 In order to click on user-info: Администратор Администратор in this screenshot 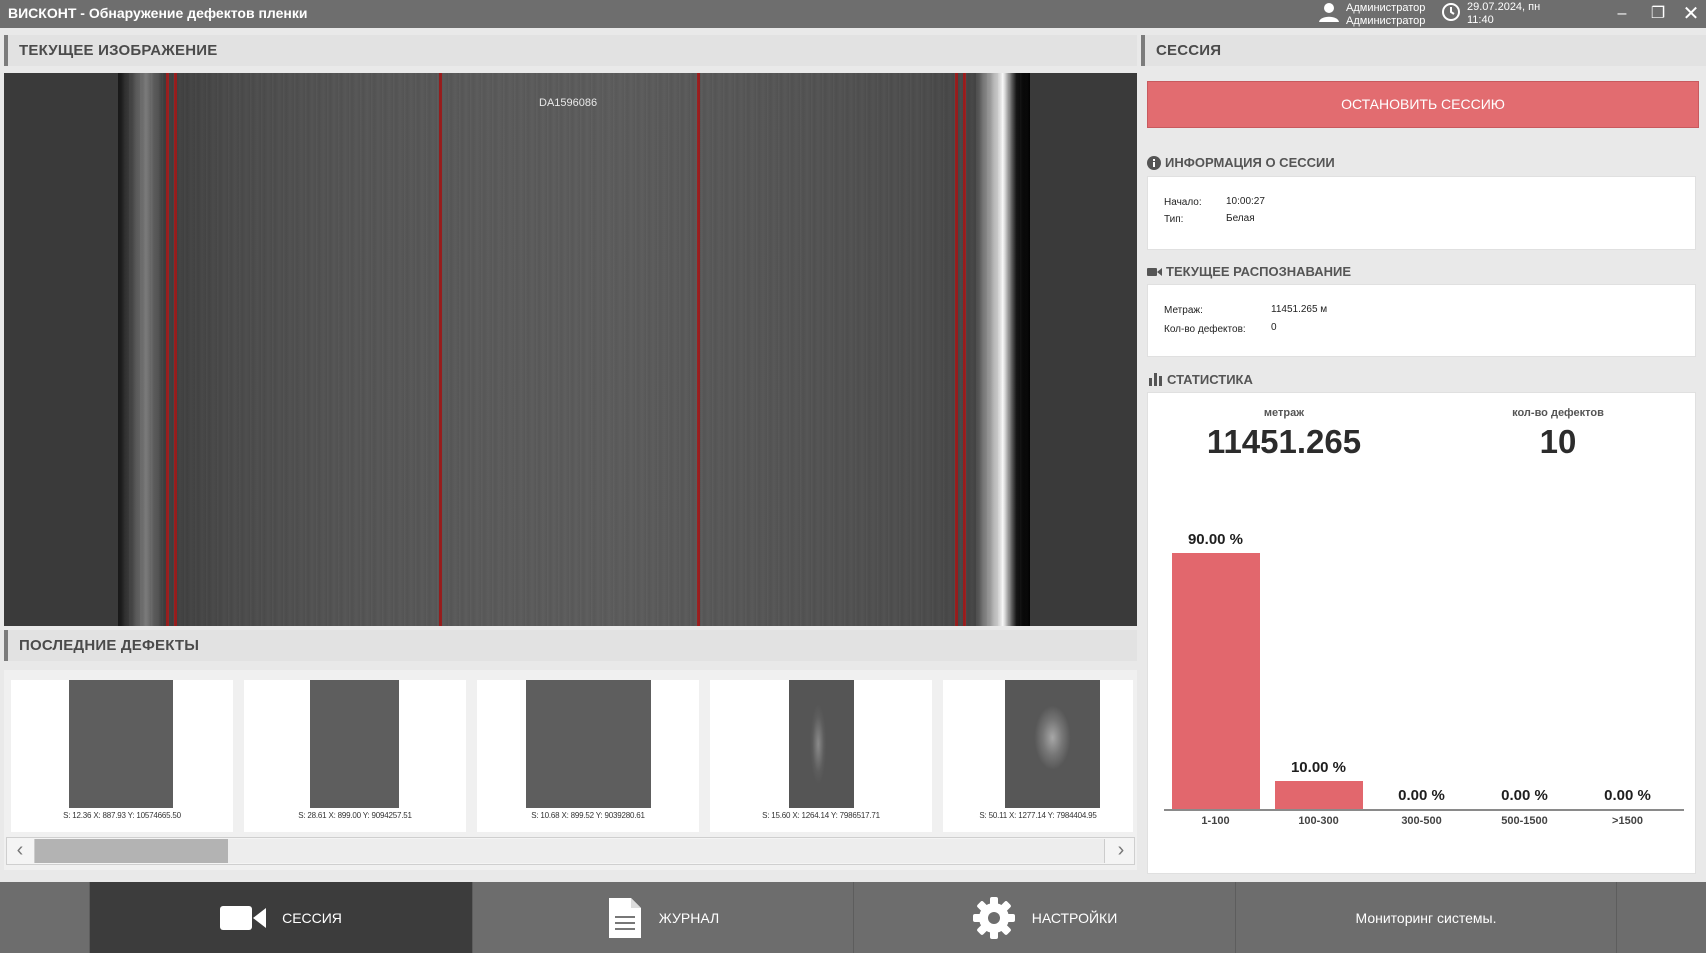, I will do `click(1371, 14)`.